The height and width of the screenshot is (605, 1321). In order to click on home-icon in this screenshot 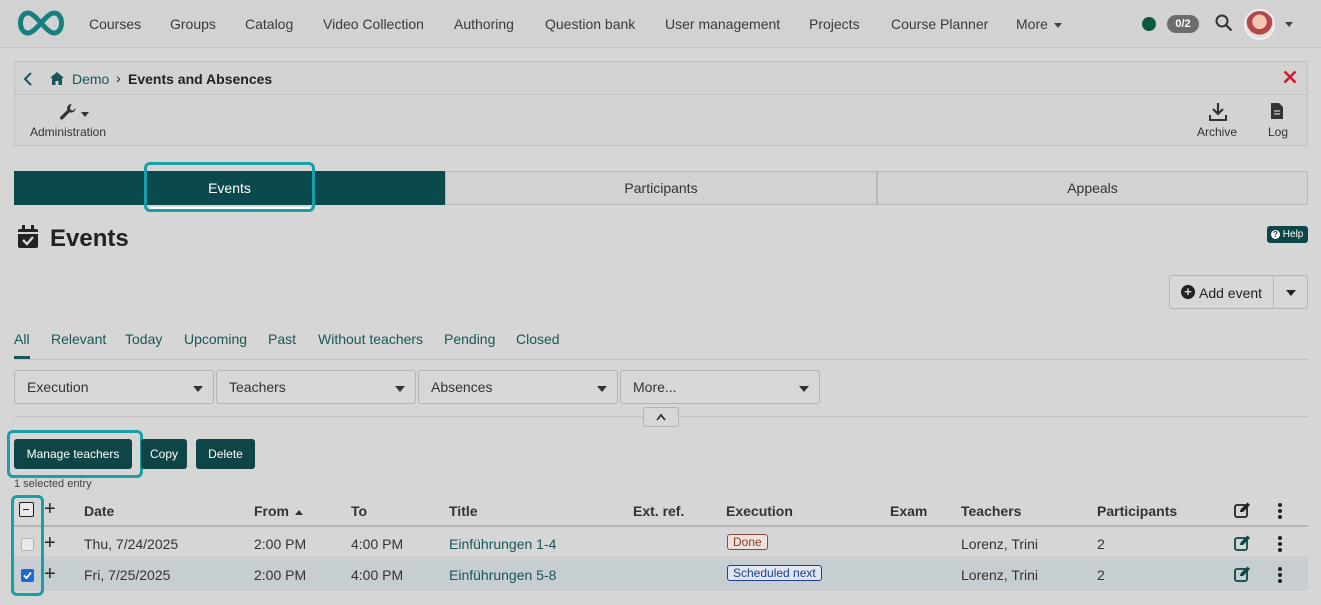, I will do `click(57, 78)`.